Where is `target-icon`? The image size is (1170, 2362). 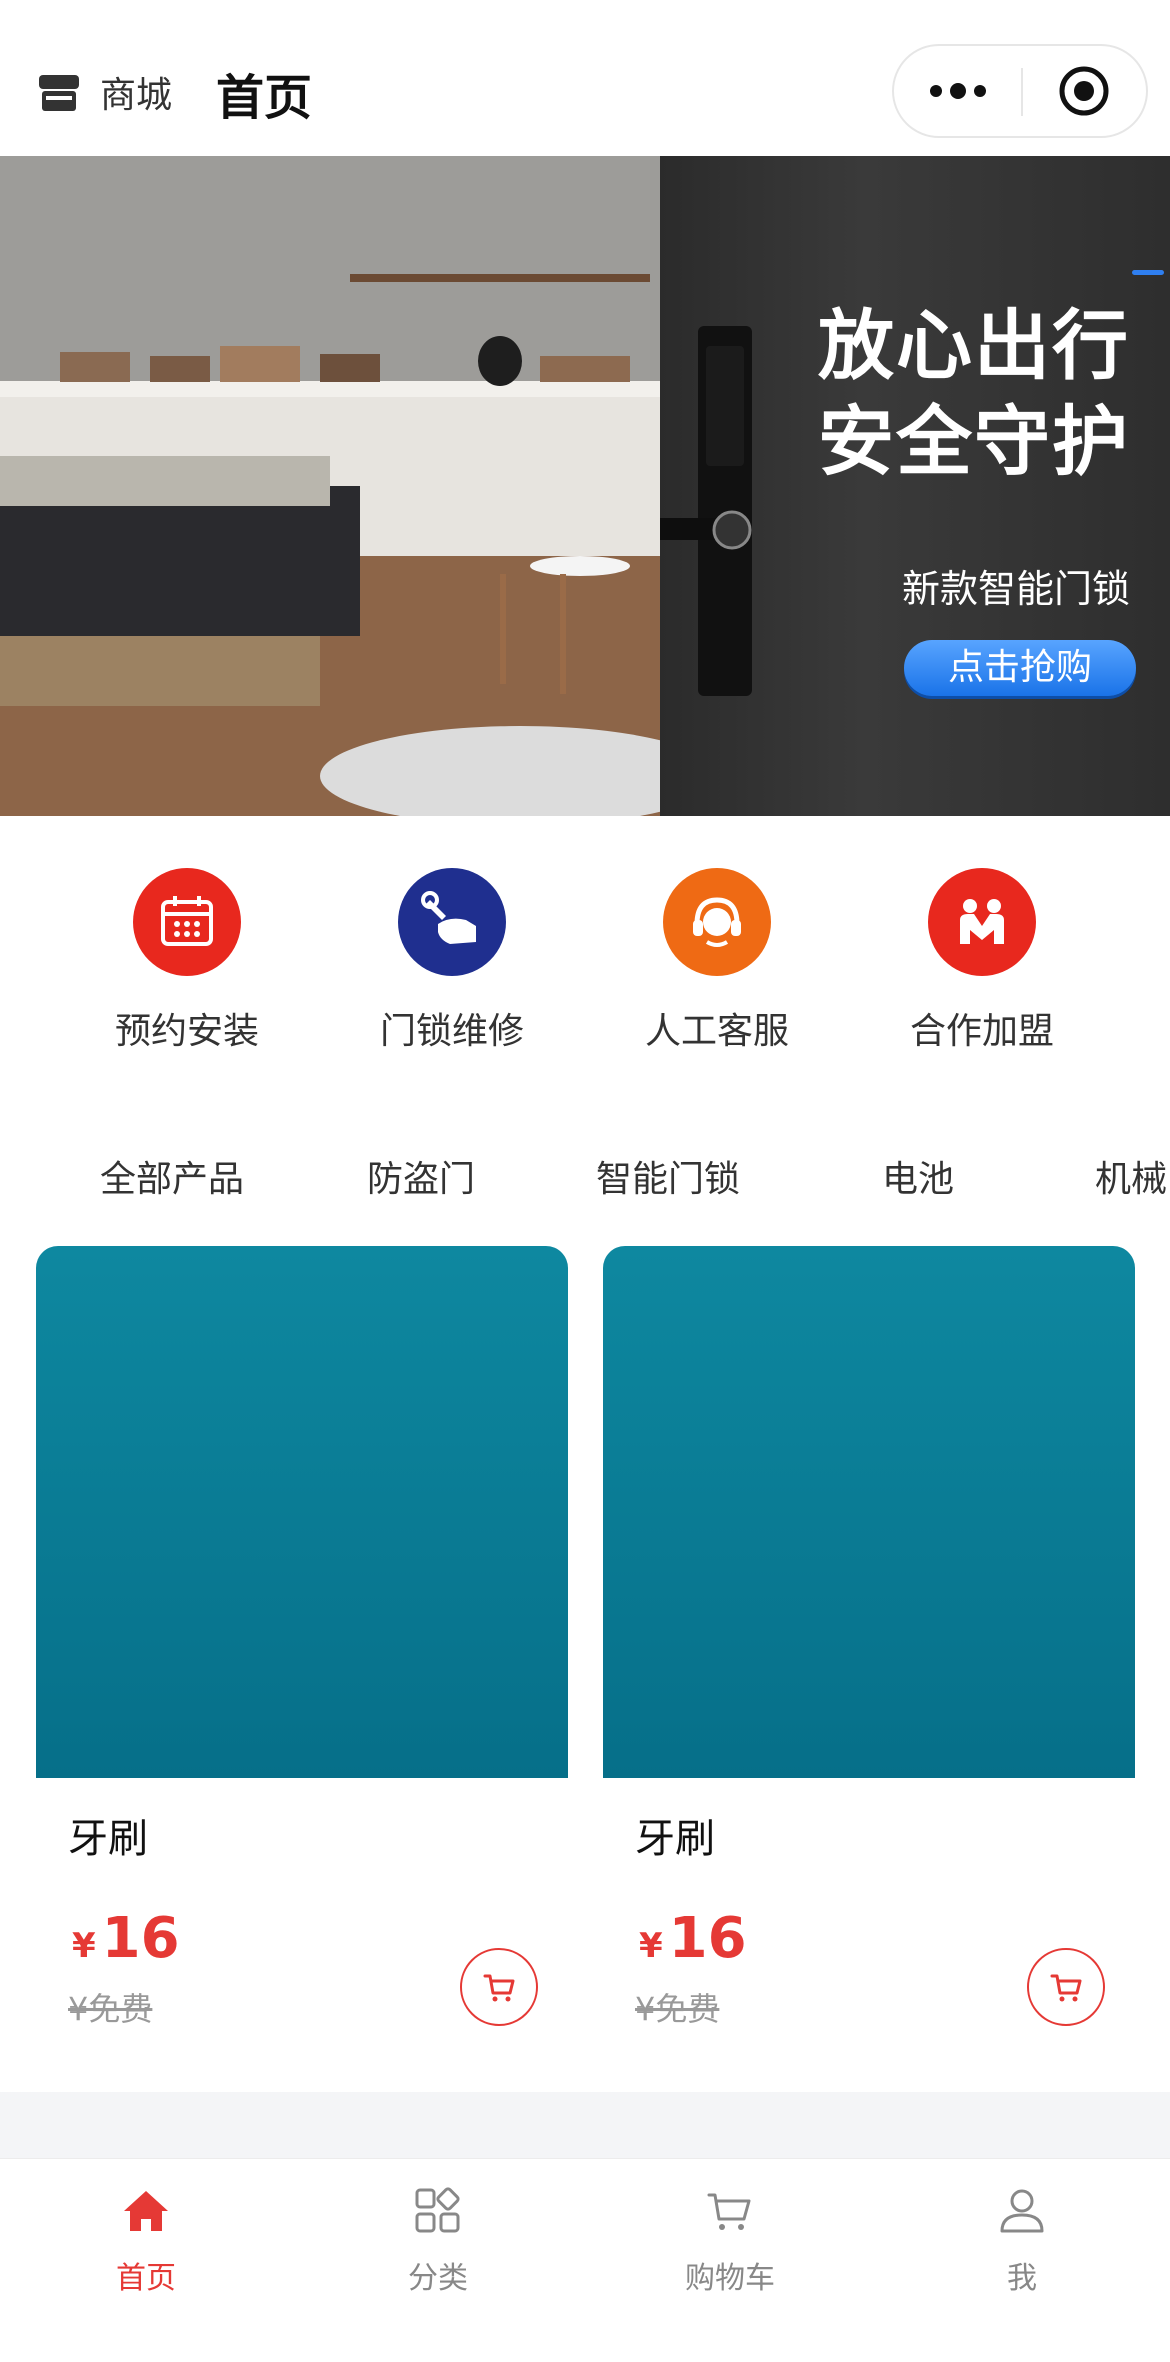 target-icon is located at coordinates (1084, 91).